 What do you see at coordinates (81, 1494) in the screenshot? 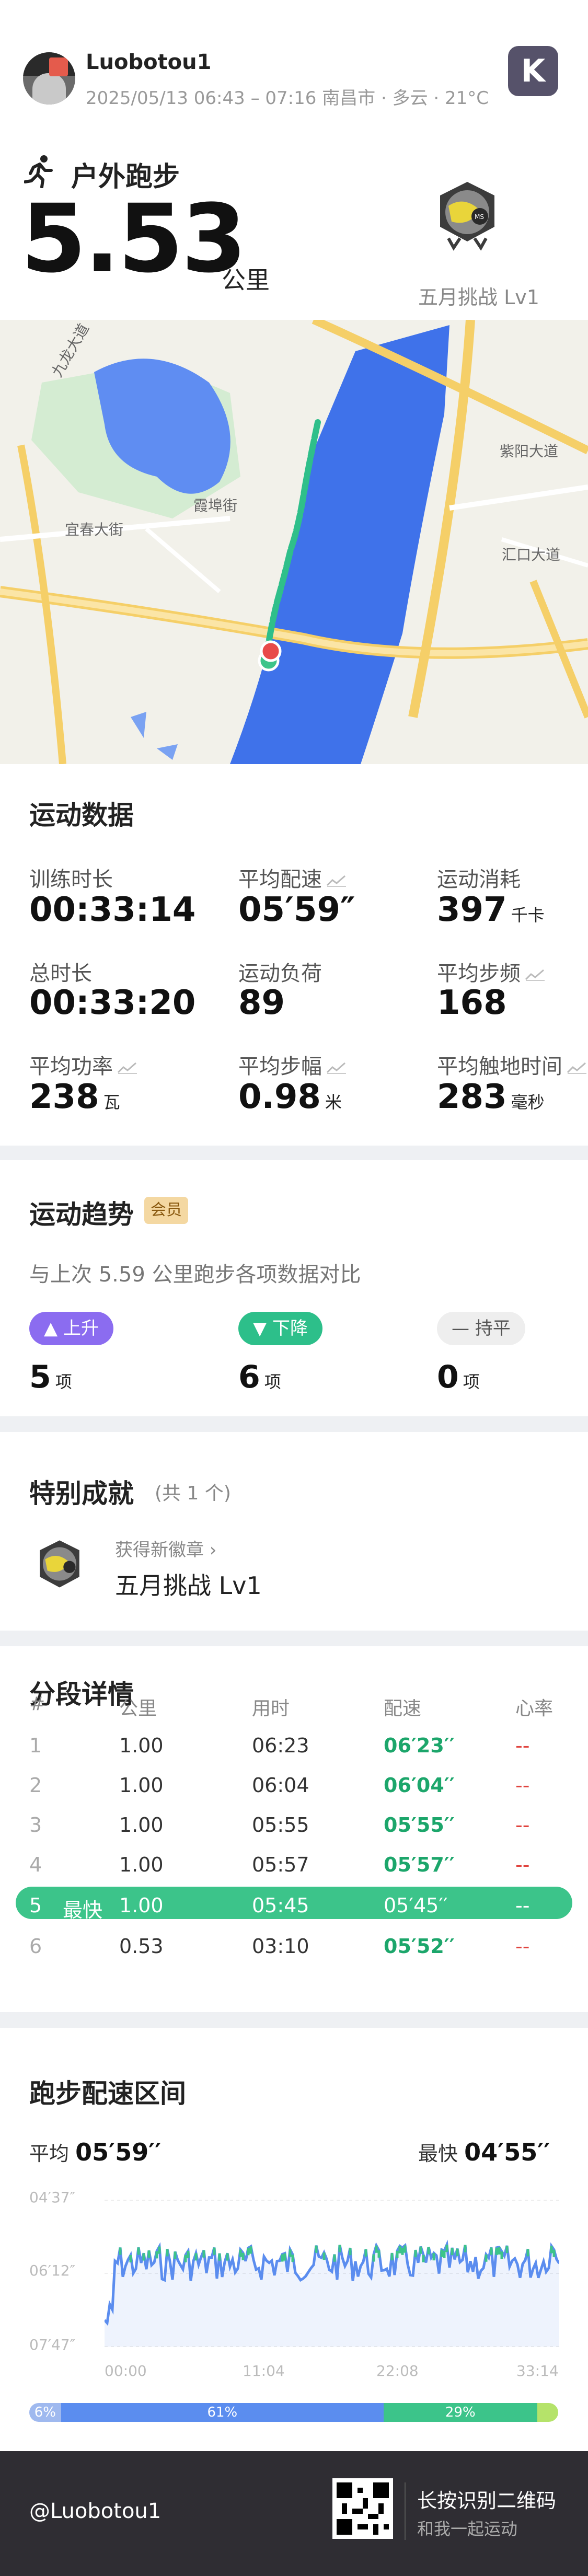
I see `achievement-title: 特别成就` at bounding box center [81, 1494].